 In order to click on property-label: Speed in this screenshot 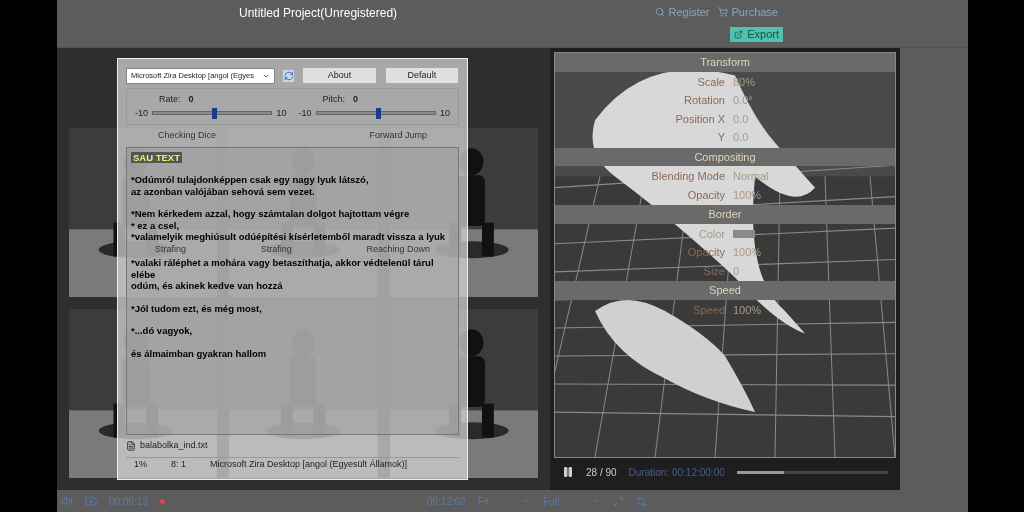, I will do `click(708, 310)`.